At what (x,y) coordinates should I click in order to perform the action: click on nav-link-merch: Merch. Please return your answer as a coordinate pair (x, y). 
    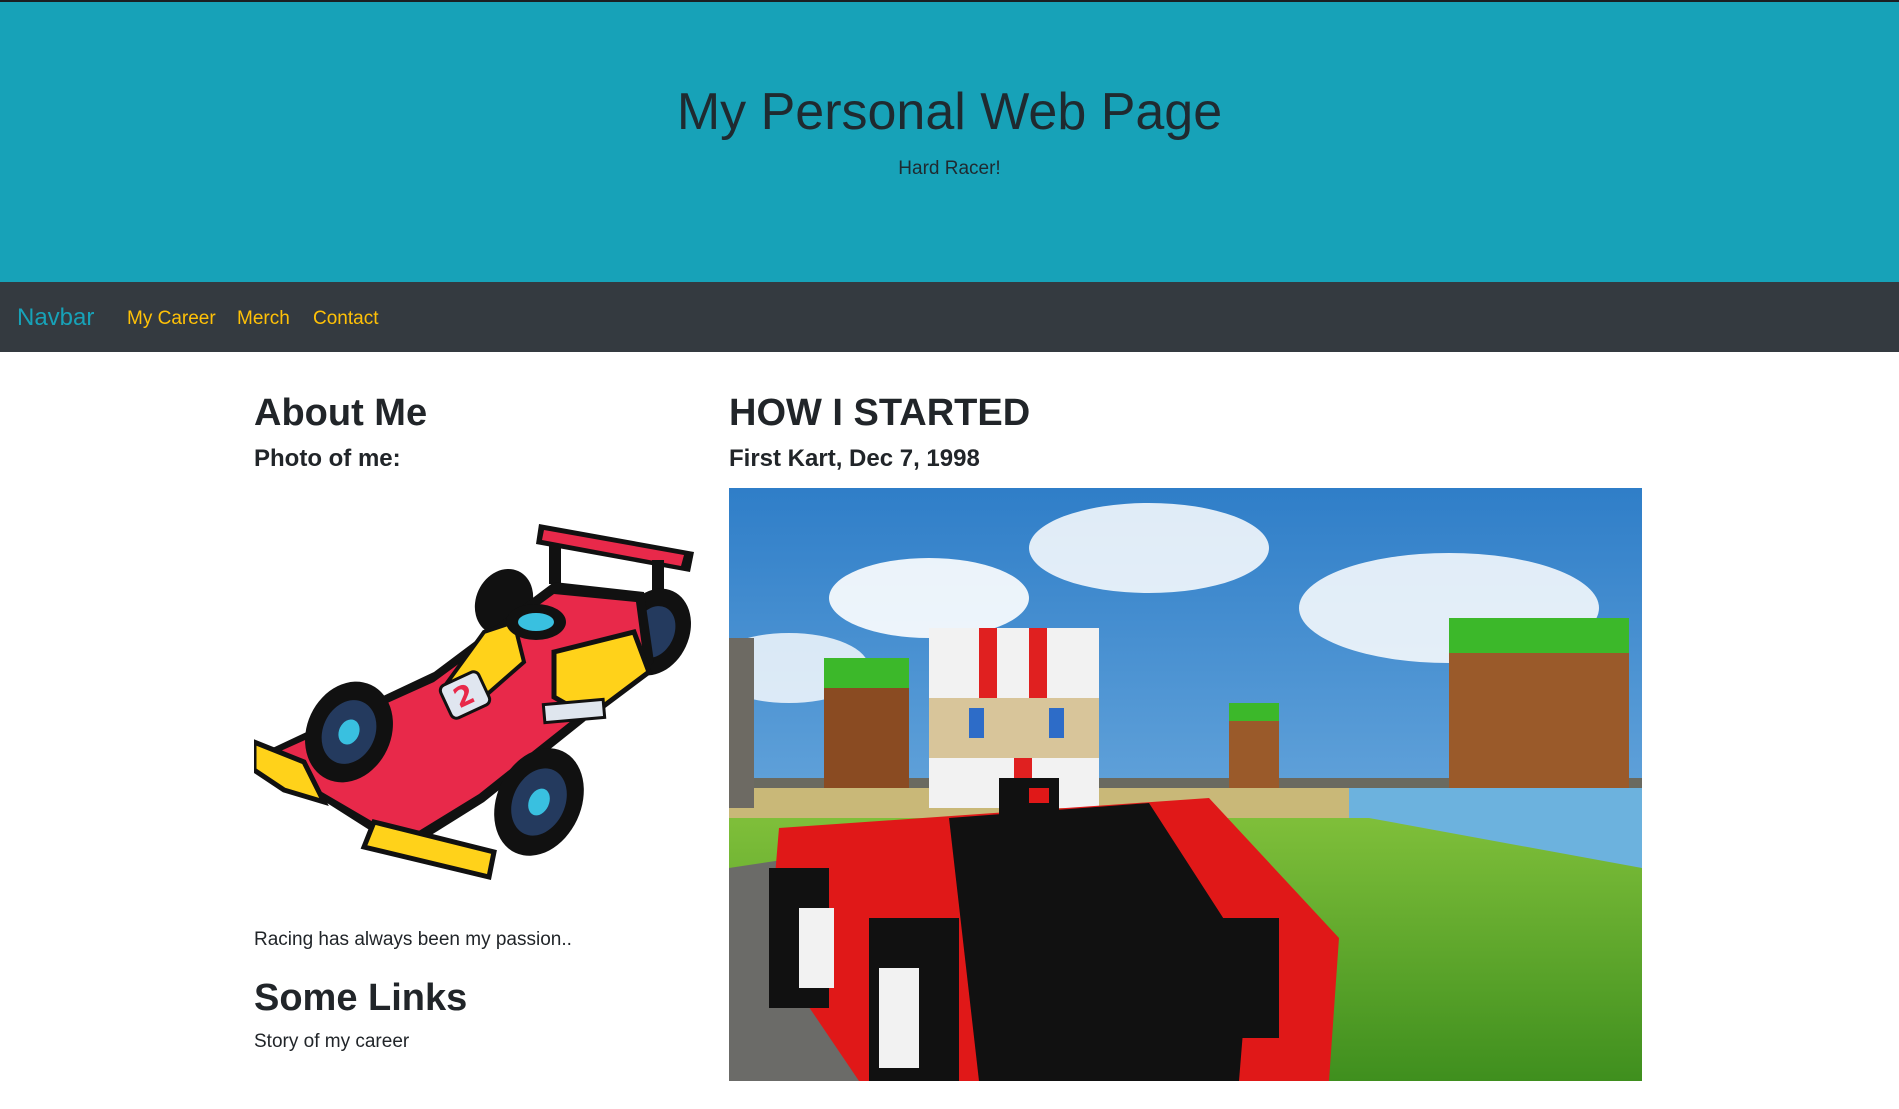
    Looking at the image, I should click on (263, 319).